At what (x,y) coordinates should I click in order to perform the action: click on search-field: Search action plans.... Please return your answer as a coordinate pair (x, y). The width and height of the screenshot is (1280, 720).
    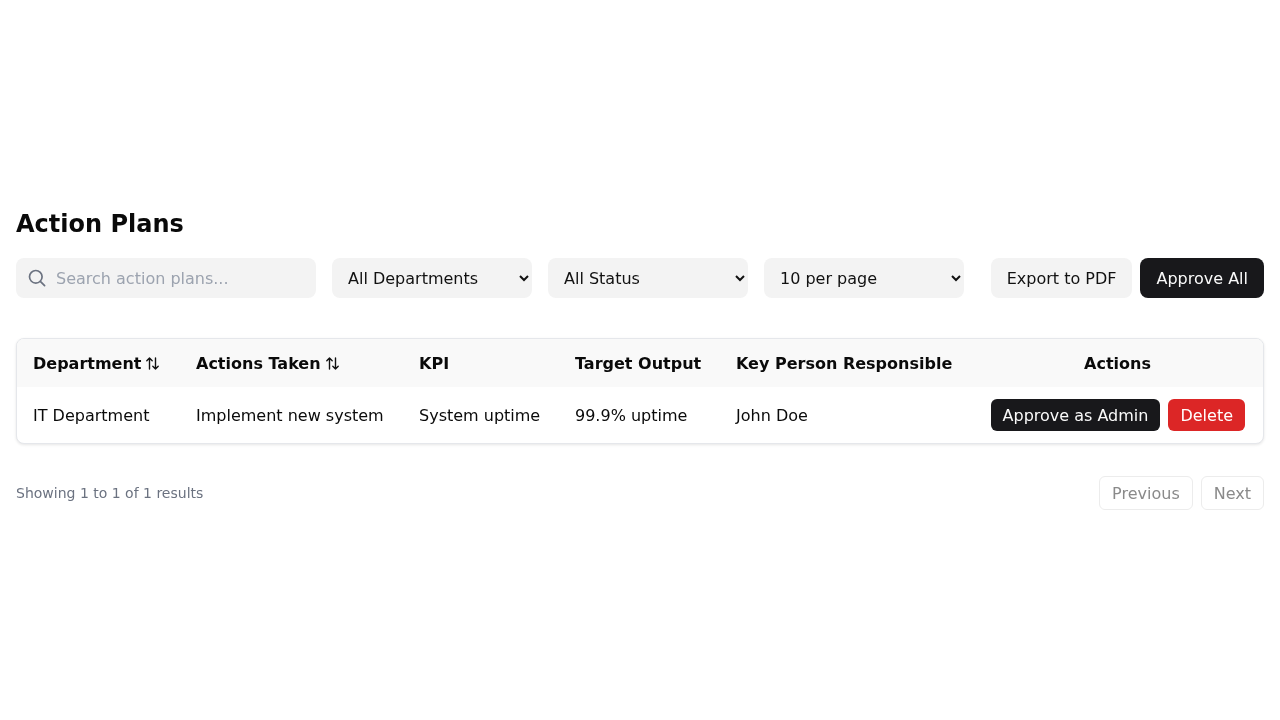
    Looking at the image, I should click on (166, 278).